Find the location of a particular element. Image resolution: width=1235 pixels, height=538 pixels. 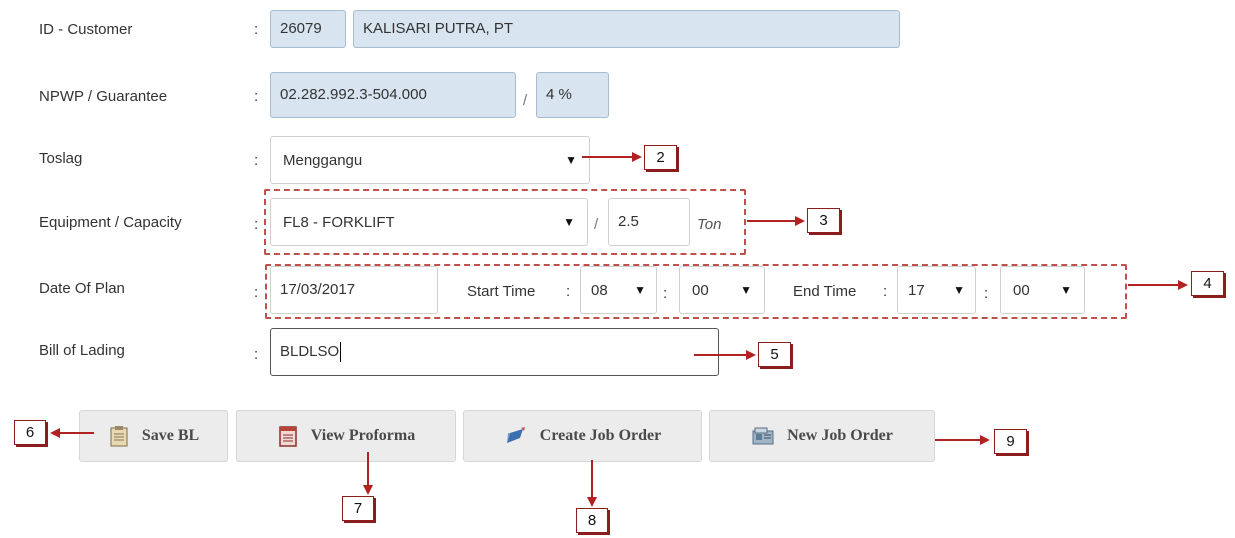

callout-3: 3 is located at coordinates (823, 220).